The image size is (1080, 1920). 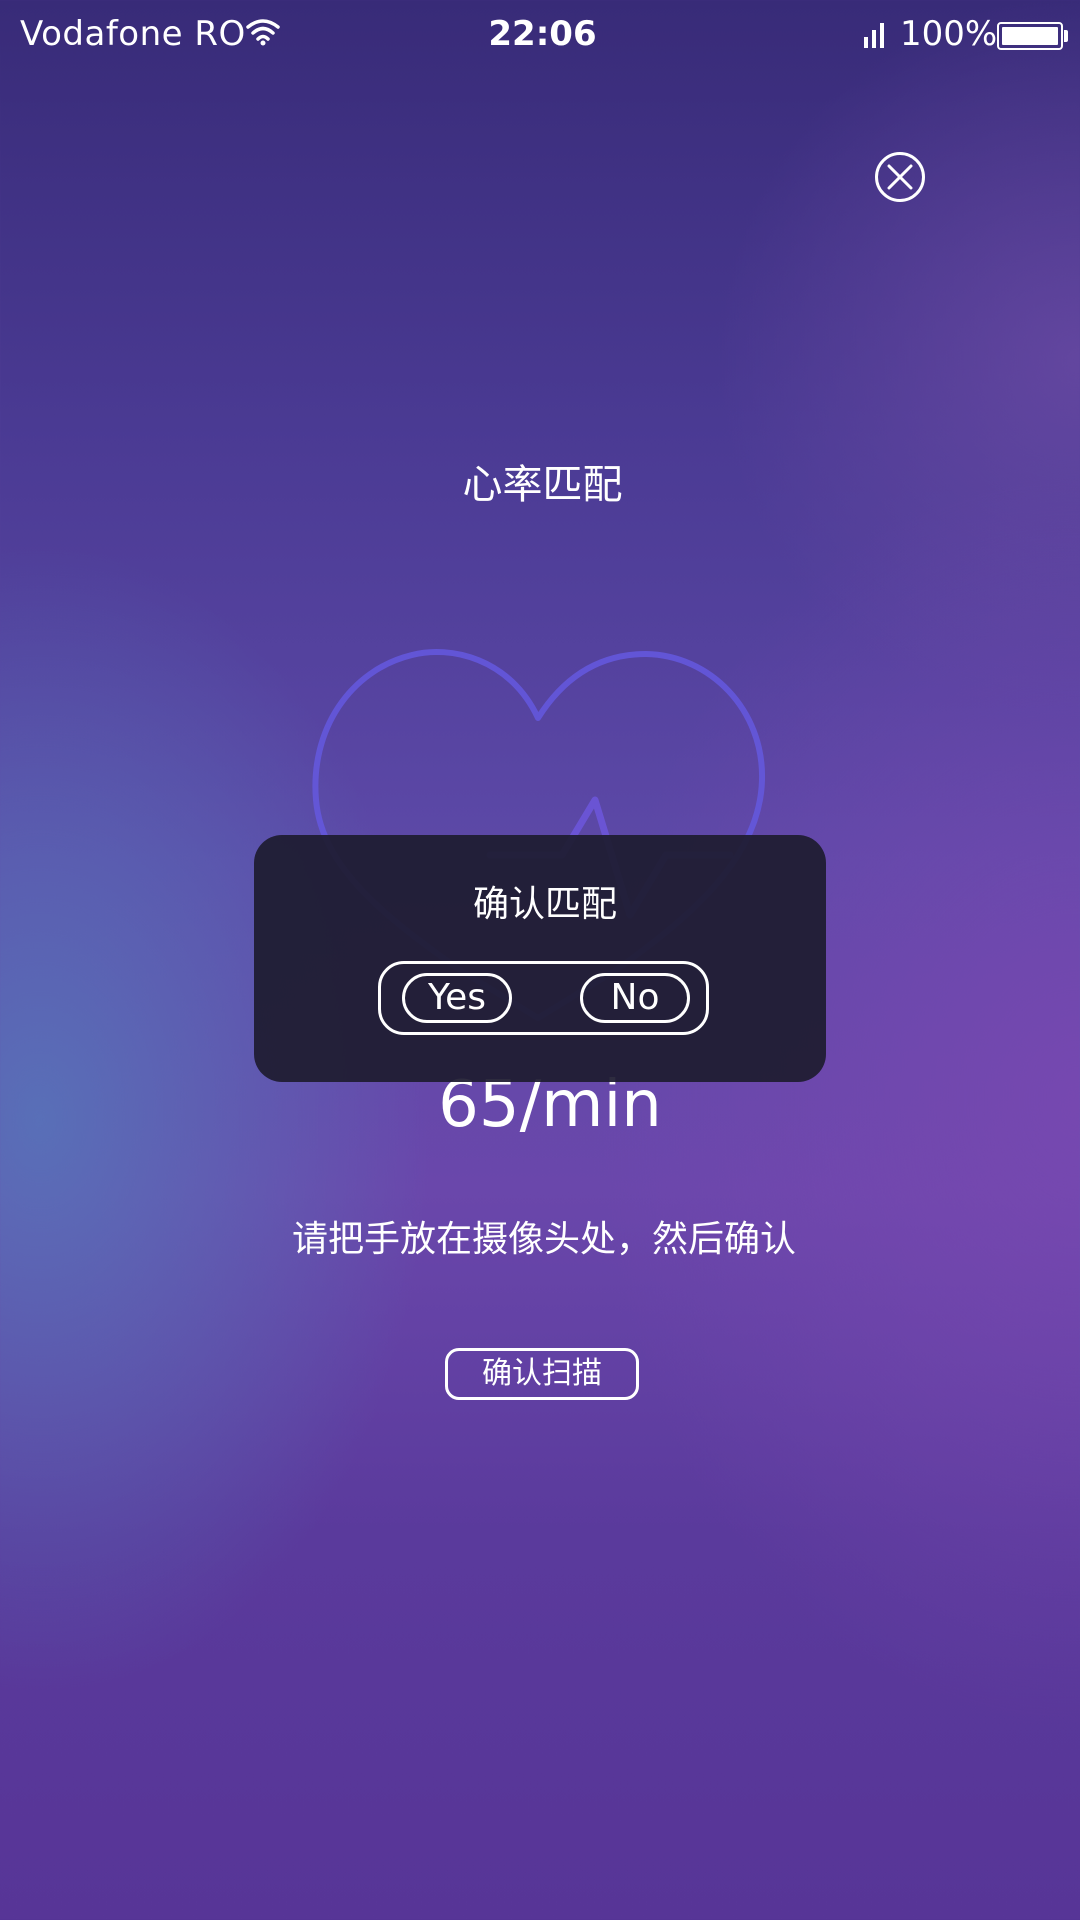 I want to click on close-circle-icon, so click(x=900, y=177).